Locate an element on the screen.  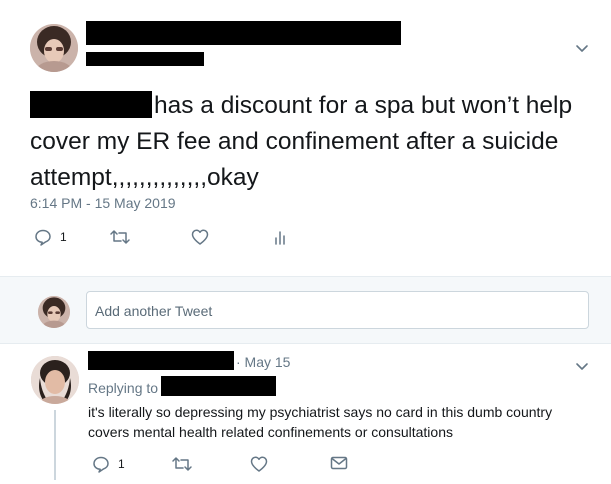
retweet-button is located at coordinates (120, 237).